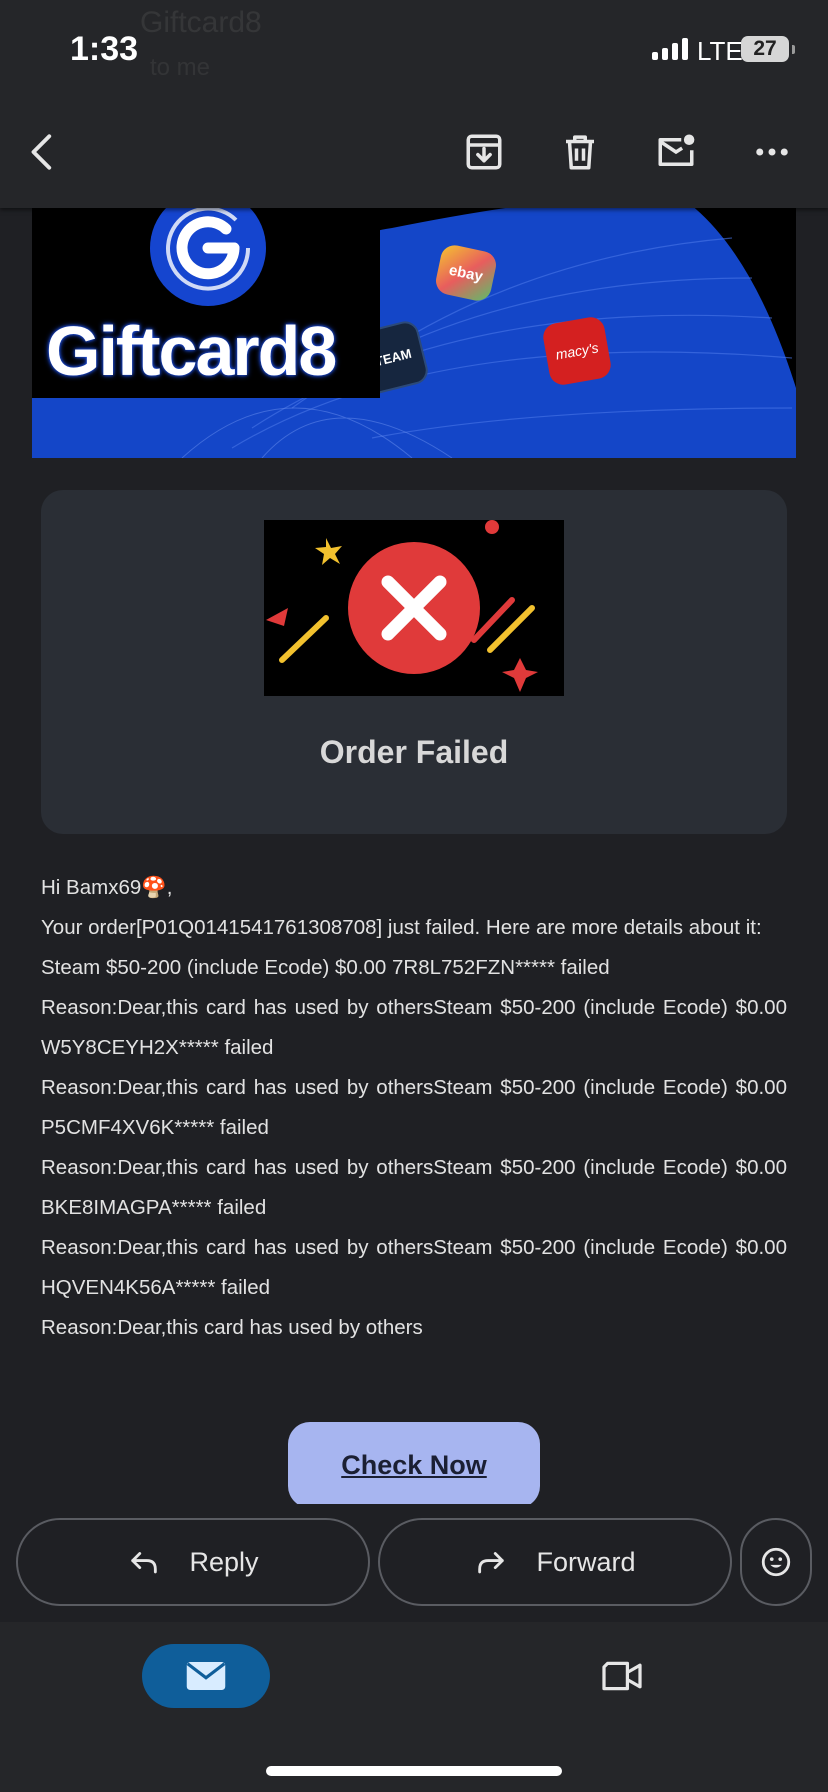 This screenshot has width=828, height=1792. Describe the element at coordinates (414, 333) in the screenshot. I see `giftcard8-banner: ebay STEAM macy's Giftcard8` at that location.